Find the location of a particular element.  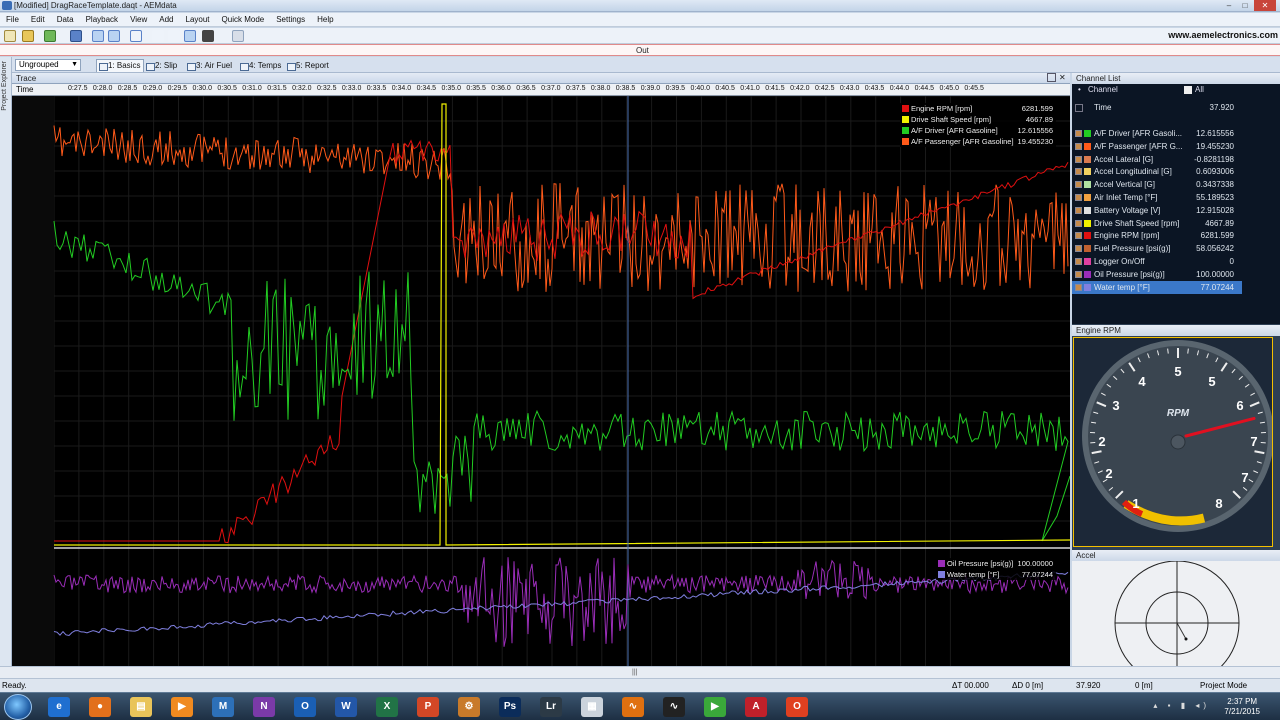

graph-icon: ∿ is located at coordinates (633, 707).